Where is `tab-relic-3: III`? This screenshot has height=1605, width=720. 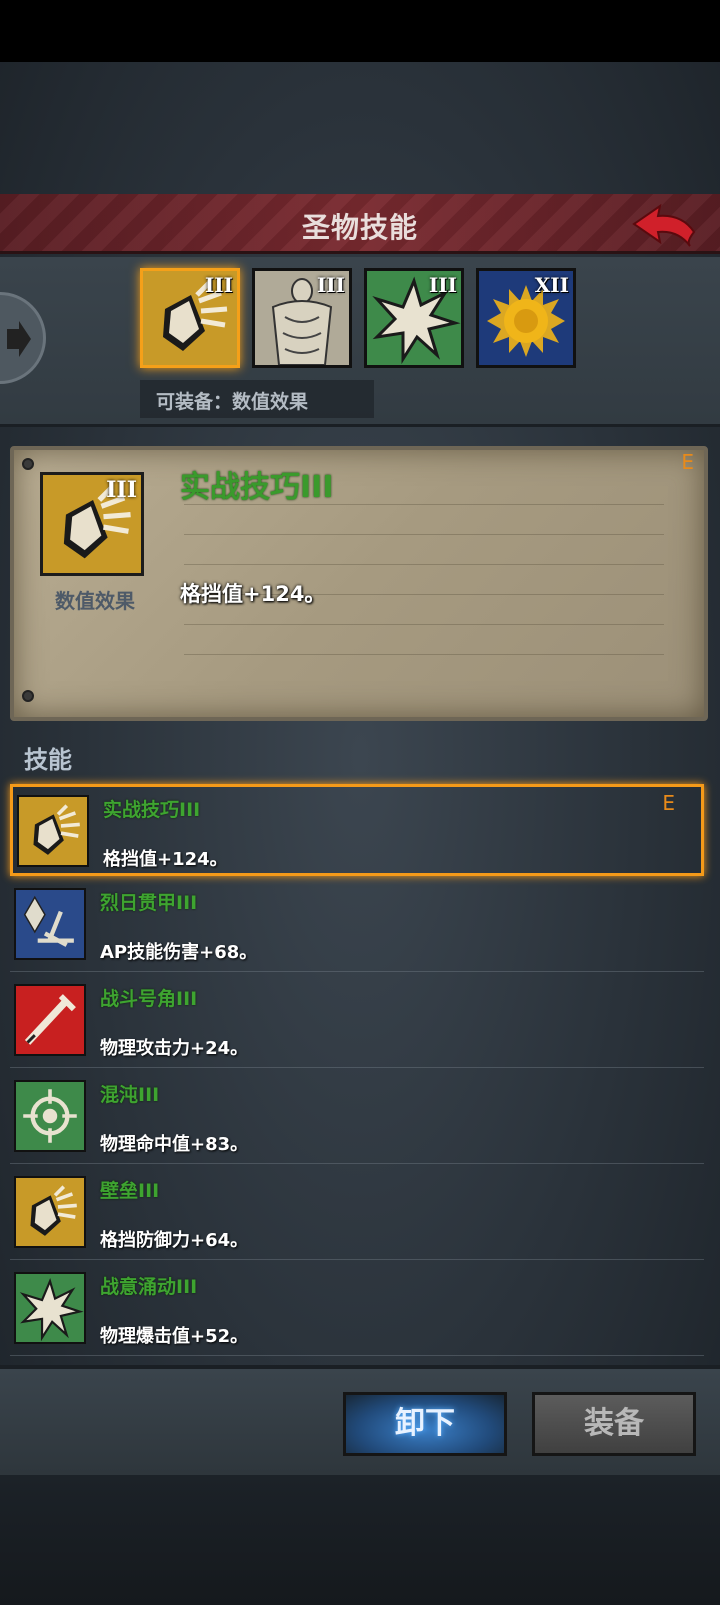
tab-relic-3: III is located at coordinates (414, 318).